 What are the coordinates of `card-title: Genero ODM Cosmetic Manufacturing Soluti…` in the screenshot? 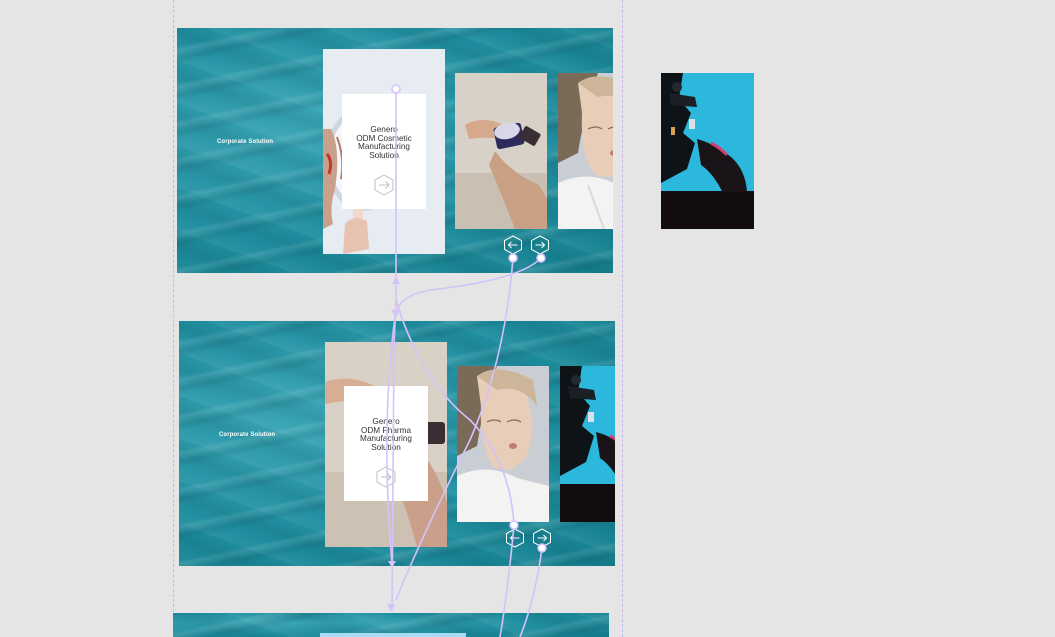 It's located at (384, 142).